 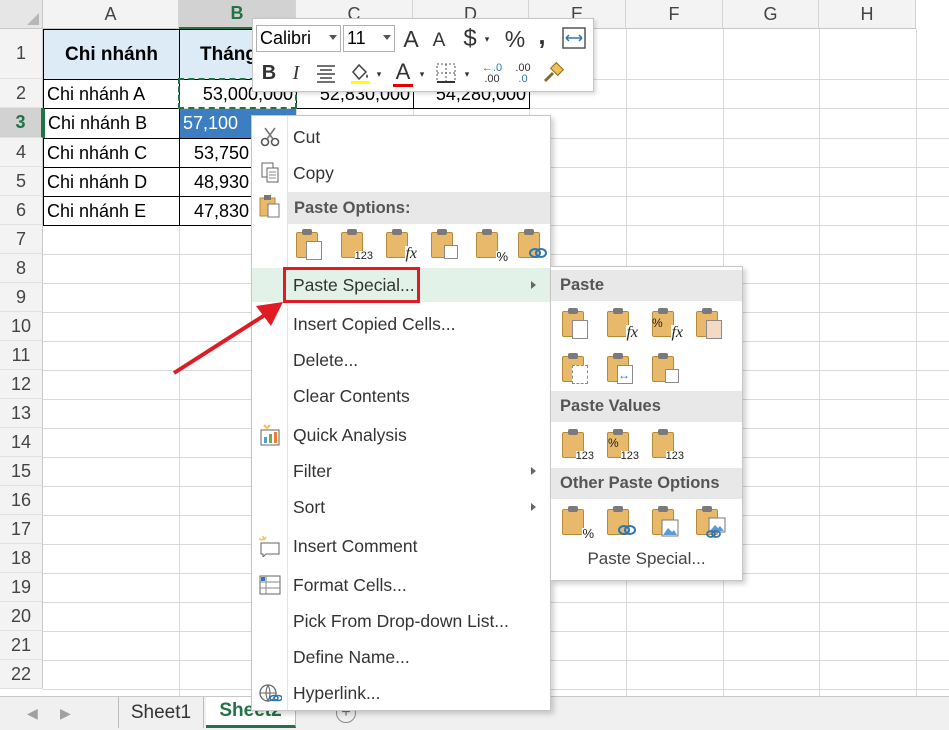 What do you see at coordinates (111, 123) in the screenshot?
I see `cell-a3: Chi nhánh B` at bounding box center [111, 123].